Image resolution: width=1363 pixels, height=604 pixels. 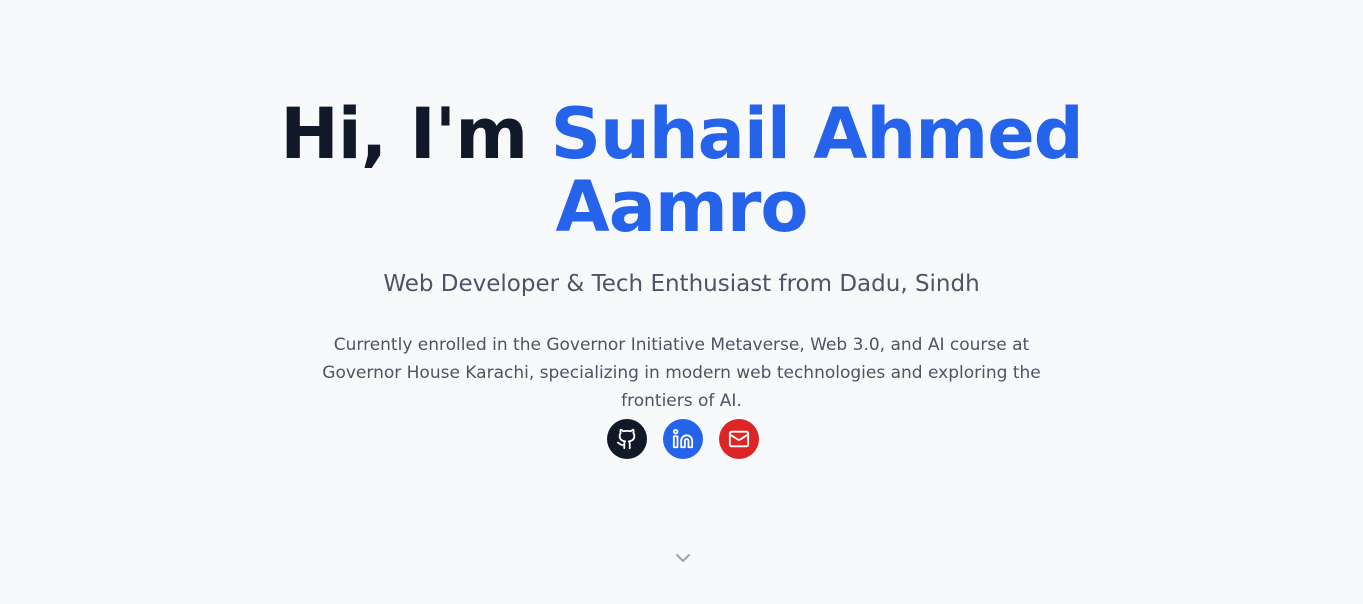 I want to click on social-links, so click(x=683, y=439).